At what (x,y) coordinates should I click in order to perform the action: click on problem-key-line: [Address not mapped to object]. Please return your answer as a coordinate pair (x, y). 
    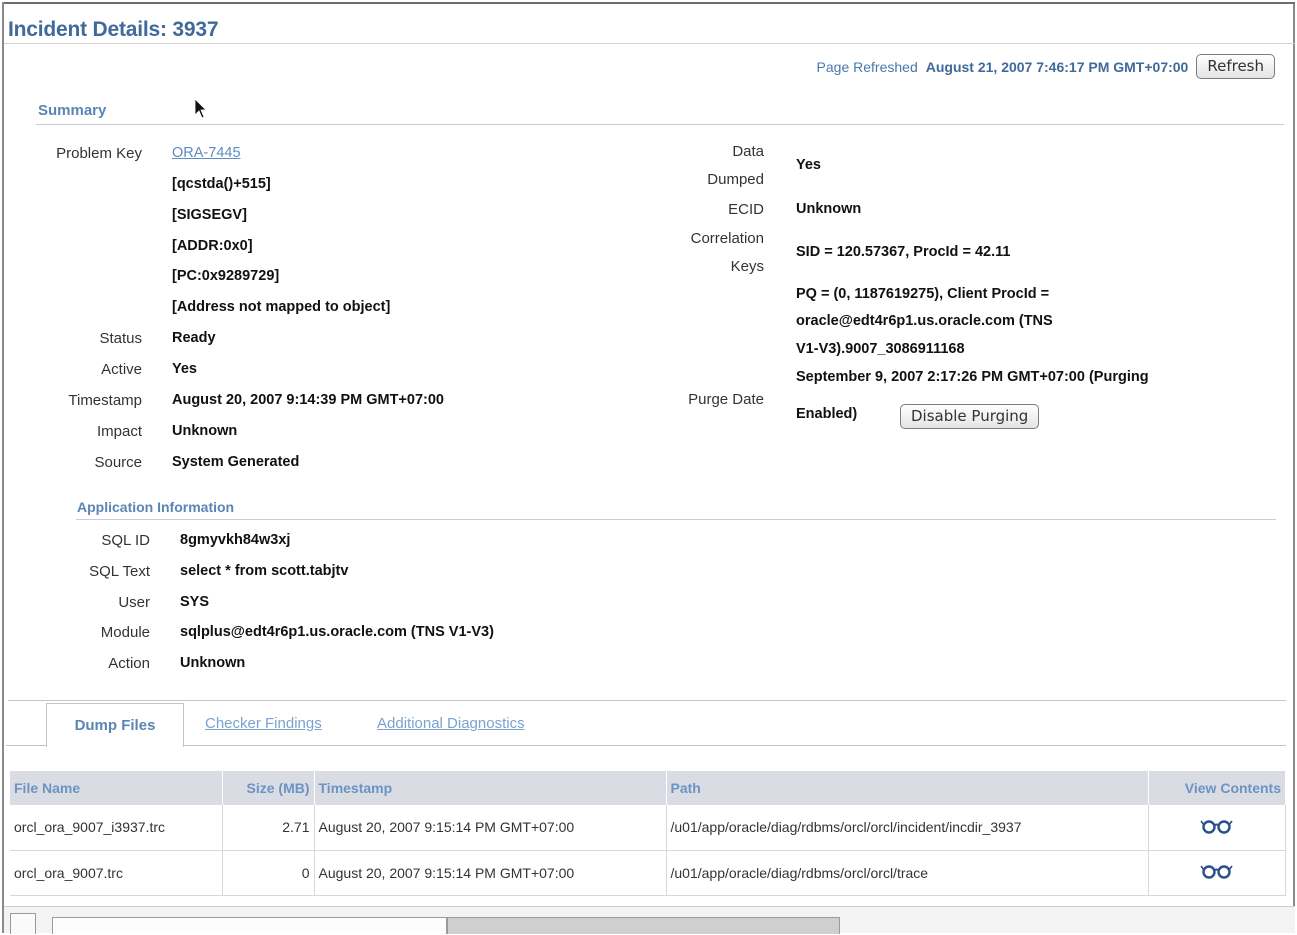
    Looking at the image, I should click on (281, 307).